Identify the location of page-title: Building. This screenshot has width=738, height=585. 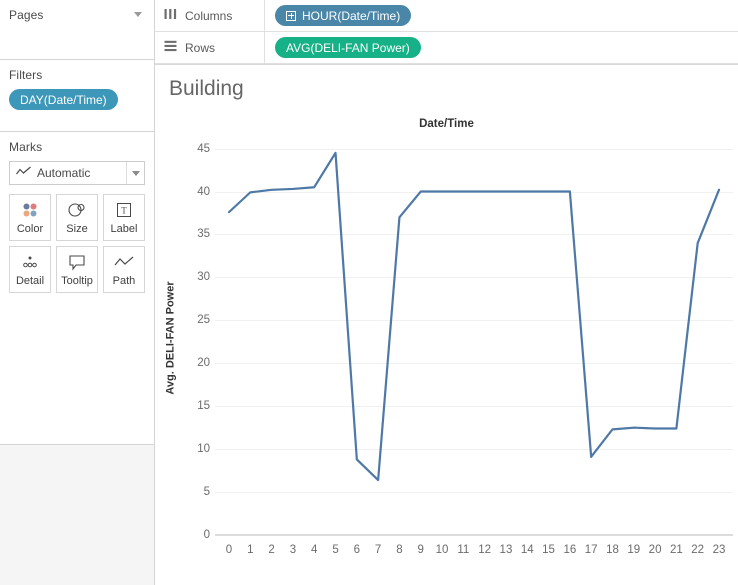
(206, 88).